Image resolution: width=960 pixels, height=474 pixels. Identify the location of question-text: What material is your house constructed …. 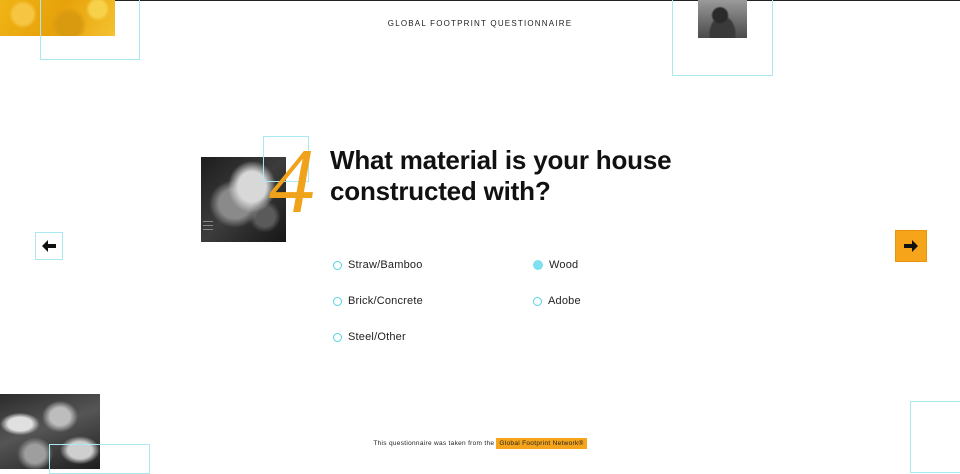
(501, 175).